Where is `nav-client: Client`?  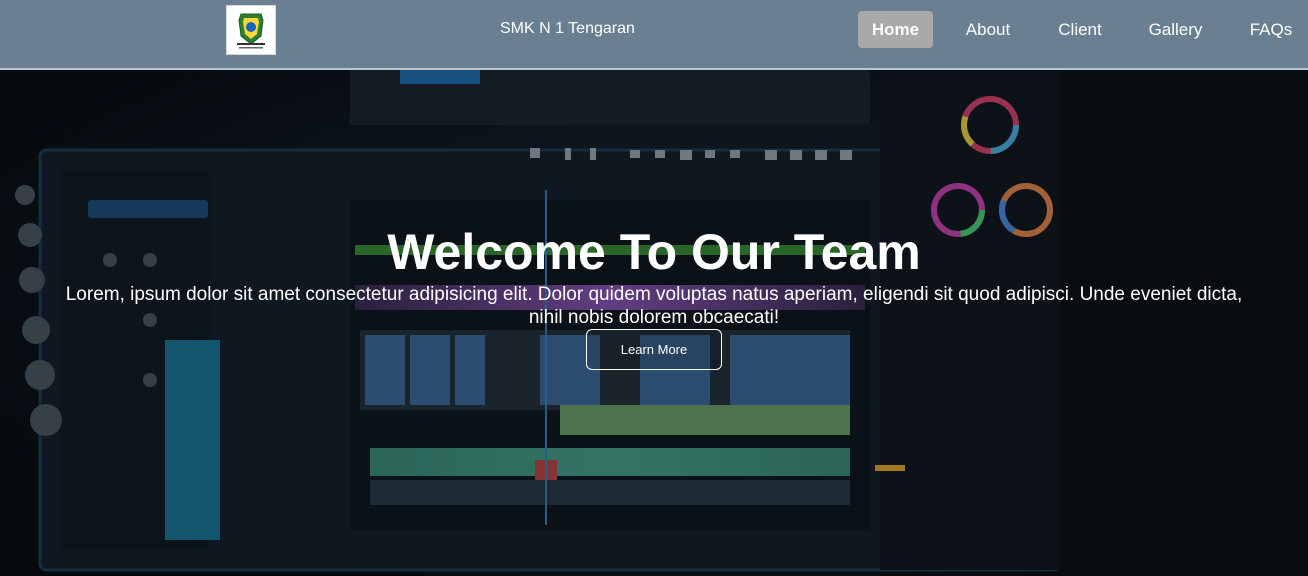
nav-client: Client is located at coordinates (1080, 29).